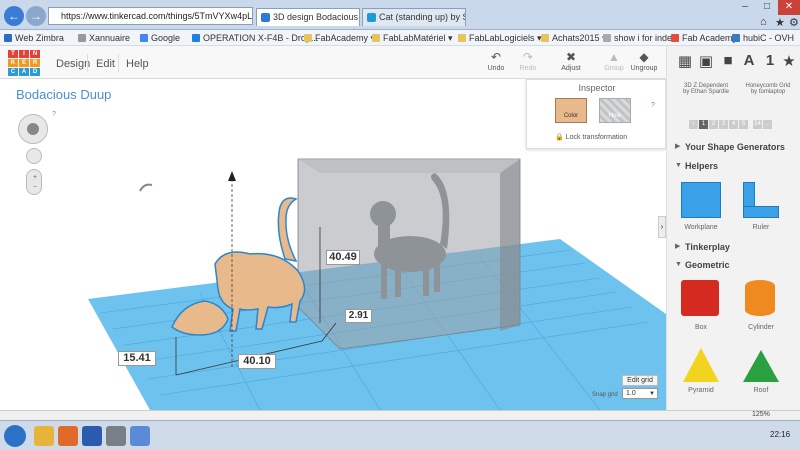  What do you see at coordinates (704, 38) in the screenshot?
I see `bookmark-item: Fab Academy` at bounding box center [704, 38].